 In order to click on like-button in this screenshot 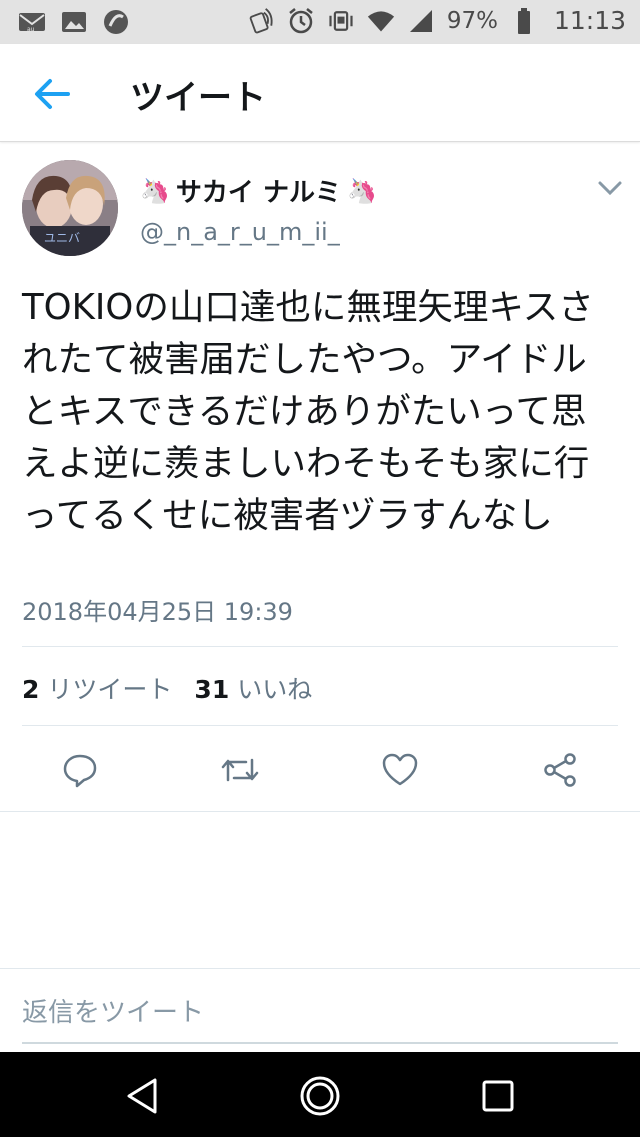, I will do `click(400, 770)`.